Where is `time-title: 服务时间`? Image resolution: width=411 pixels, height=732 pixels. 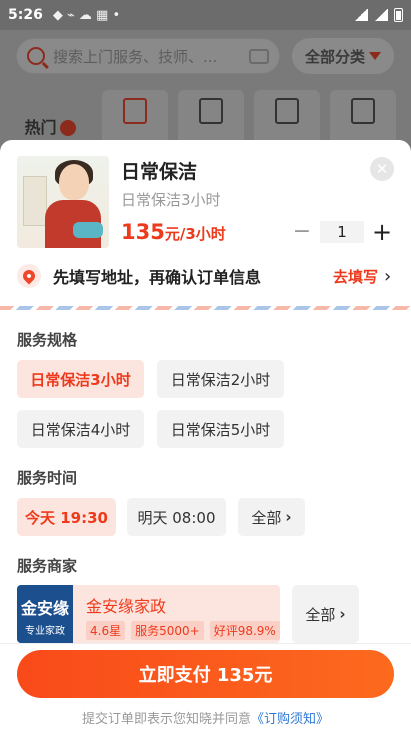
time-title: 服务时间 is located at coordinates (47, 478).